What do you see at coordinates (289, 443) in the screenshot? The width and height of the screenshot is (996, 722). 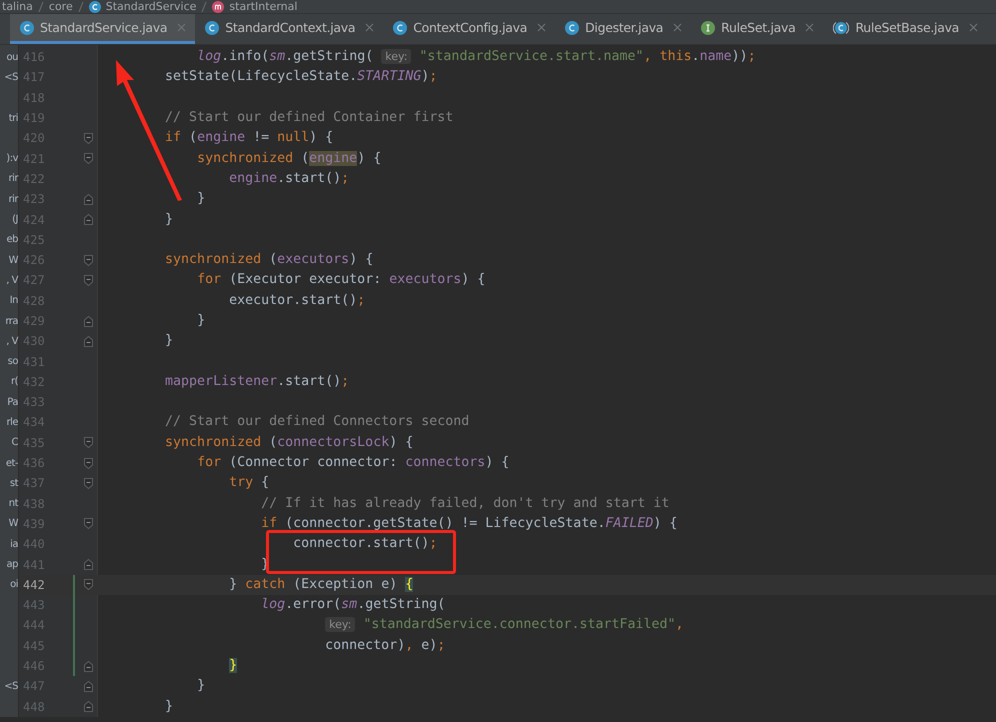 I see `code-line: synchronized (connectorsLock) {` at bounding box center [289, 443].